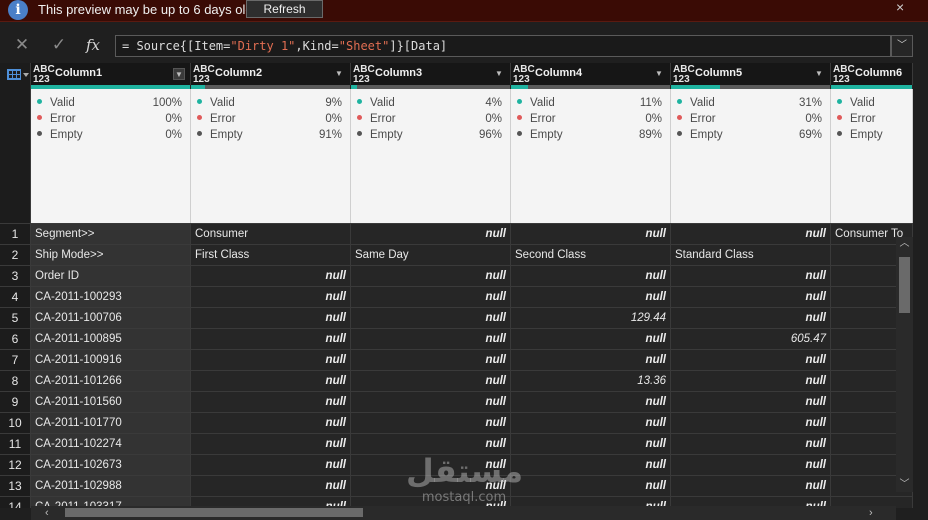 This screenshot has height=520, width=928. I want to click on row-number: 9, so click(15, 402).